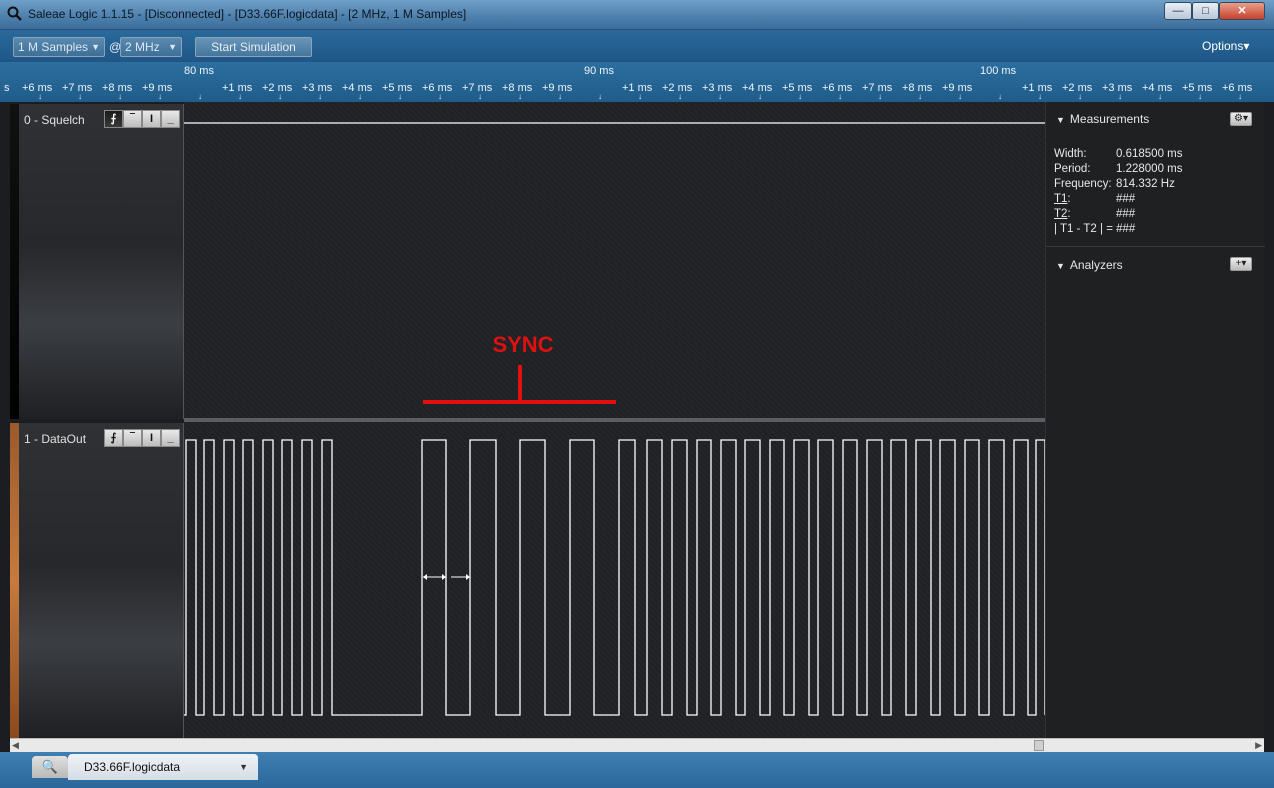  I want to click on analyzers-header: ▼ Analyzers, so click(1089, 265).